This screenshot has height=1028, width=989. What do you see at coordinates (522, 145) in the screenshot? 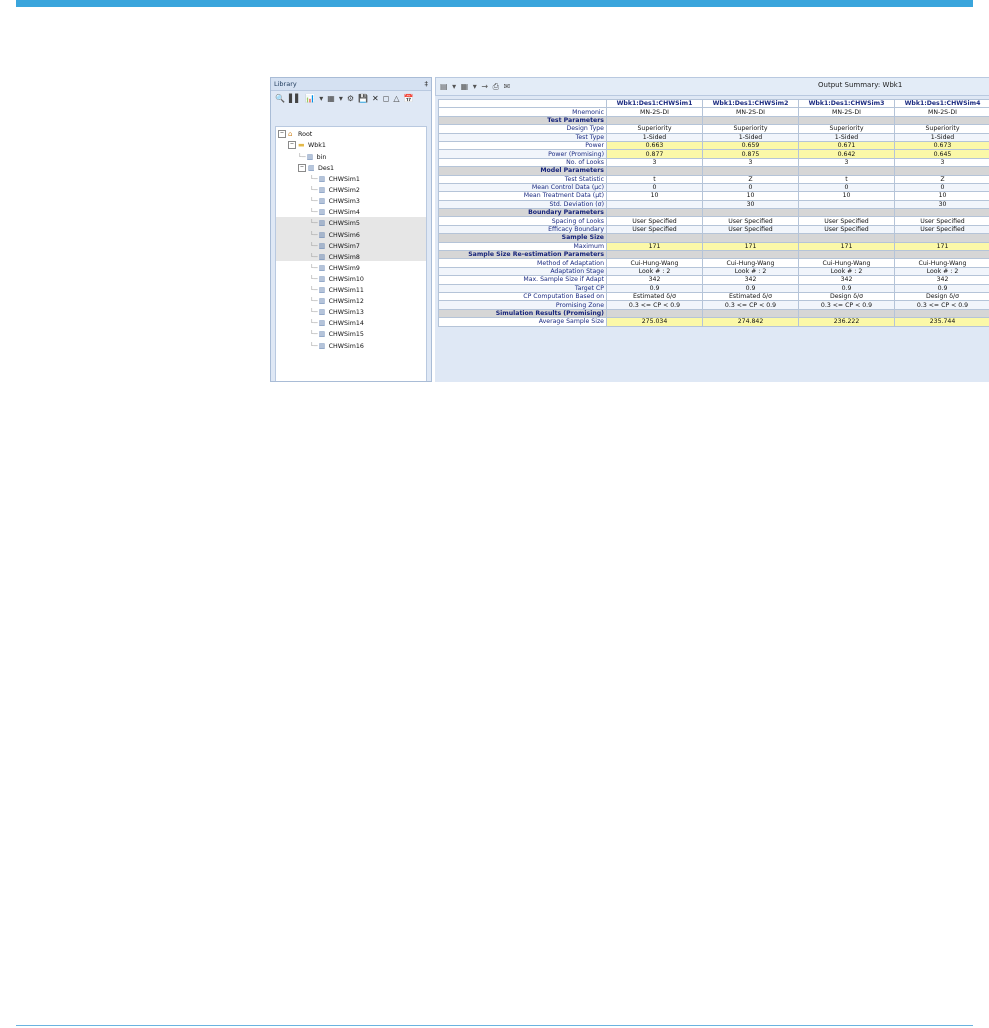
I see `row-label: Power` at bounding box center [522, 145].